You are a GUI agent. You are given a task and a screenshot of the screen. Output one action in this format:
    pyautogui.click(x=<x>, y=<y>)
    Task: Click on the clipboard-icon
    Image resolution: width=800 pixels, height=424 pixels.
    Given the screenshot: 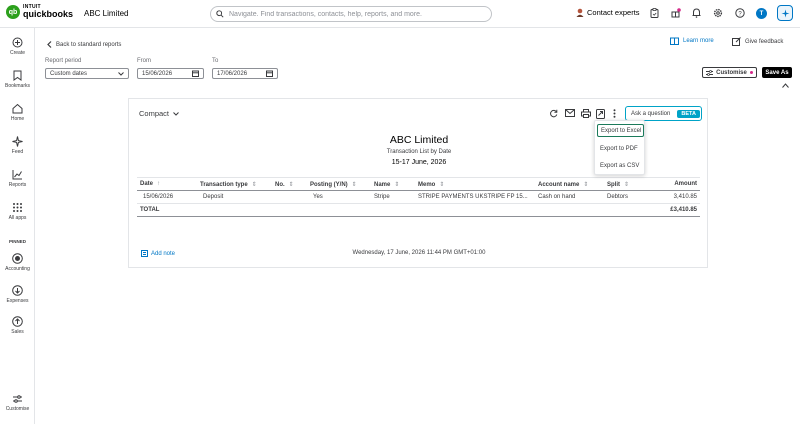 What is the action you would take?
    pyautogui.click(x=654, y=13)
    